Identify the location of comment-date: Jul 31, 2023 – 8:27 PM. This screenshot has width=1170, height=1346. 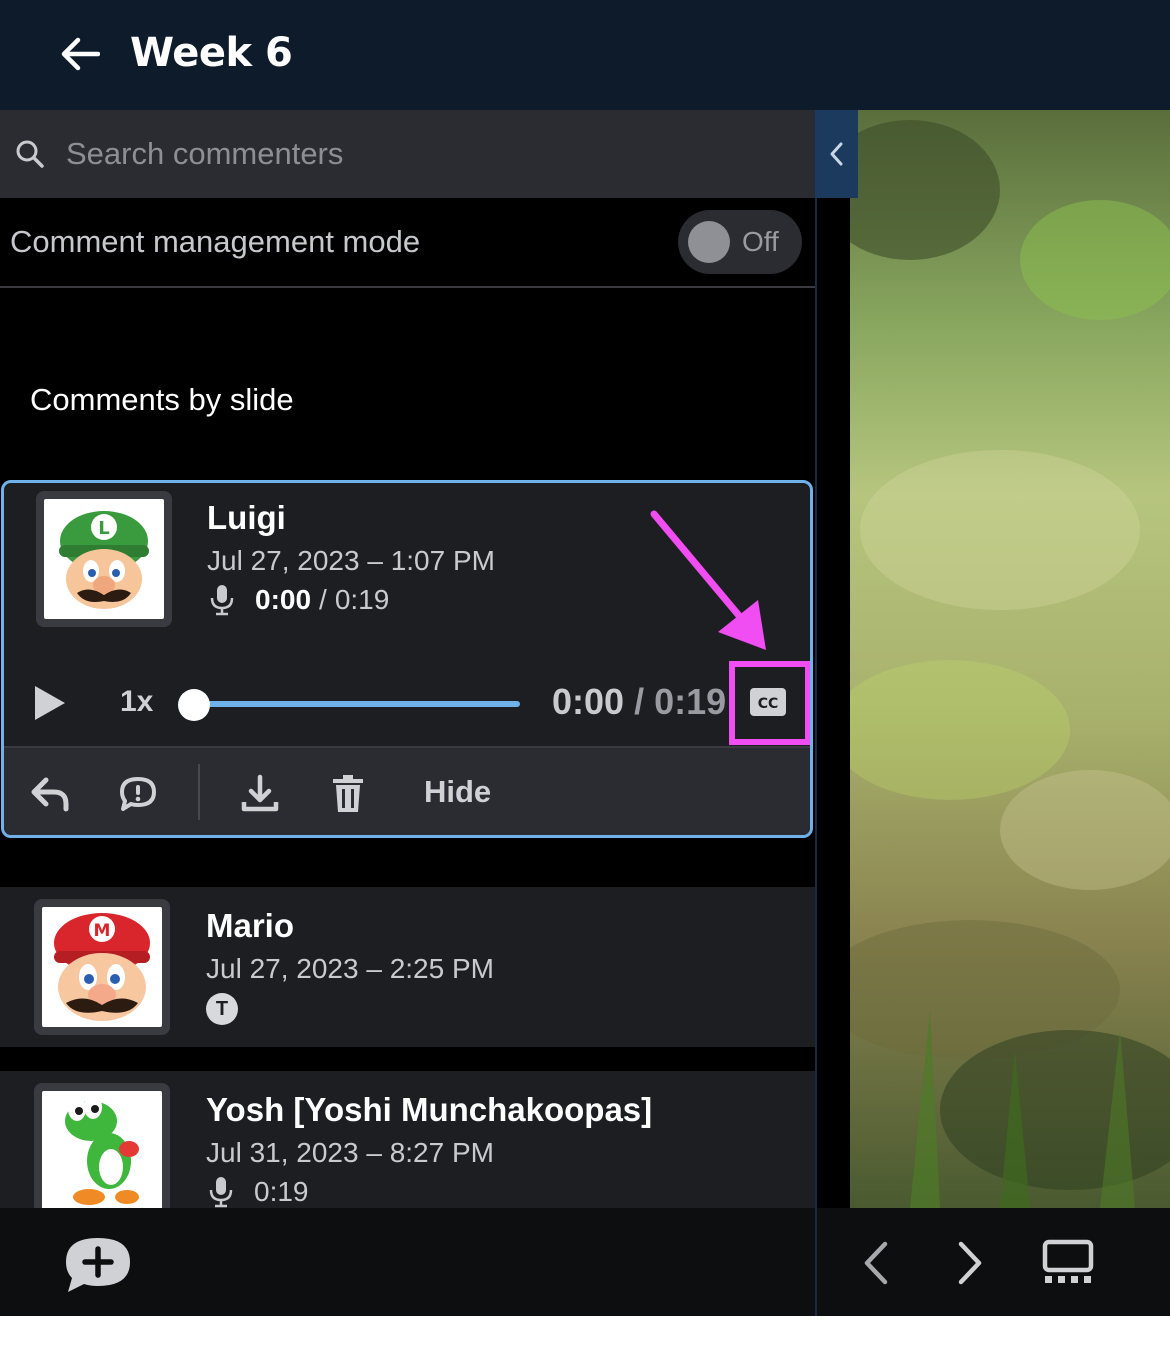
(350, 1152).